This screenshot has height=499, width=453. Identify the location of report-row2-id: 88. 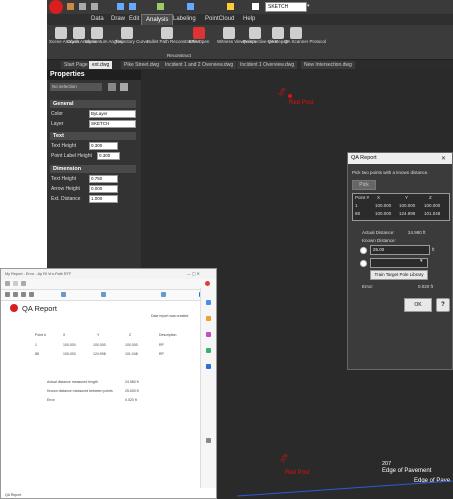
(37, 354).